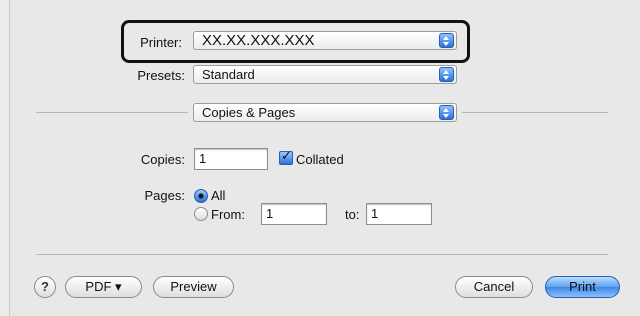 Image resolution: width=640 pixels, height=316 pixels. Describe the element at coordinates (231, 159) in the screenshot. I see `copies-field: 1` at that location.